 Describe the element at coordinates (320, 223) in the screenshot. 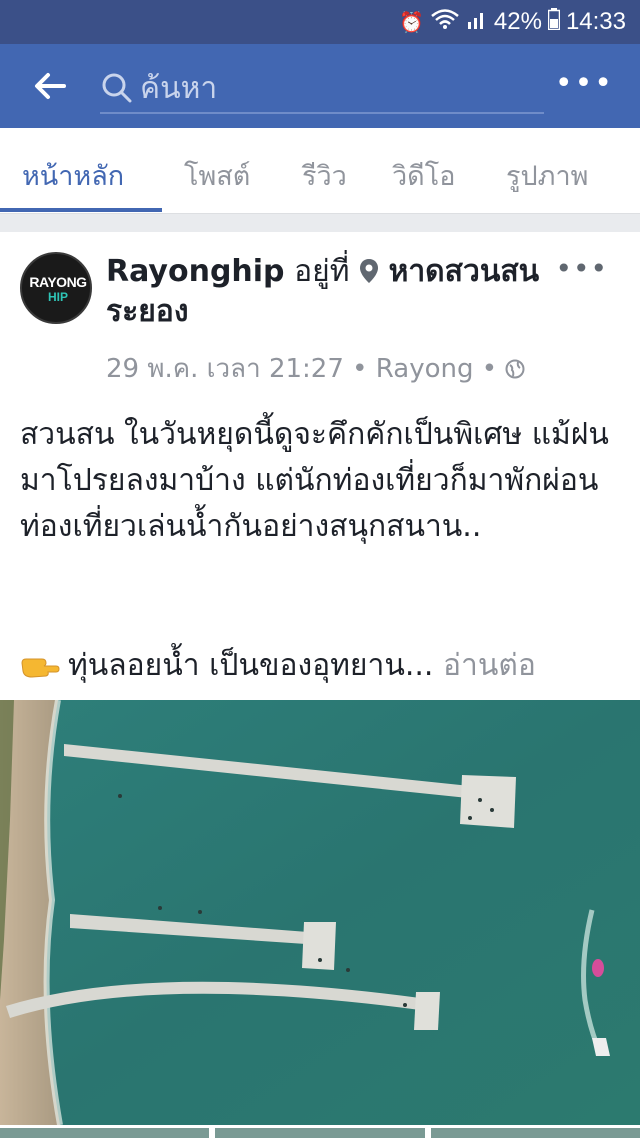

I see `section-divider` at that location.